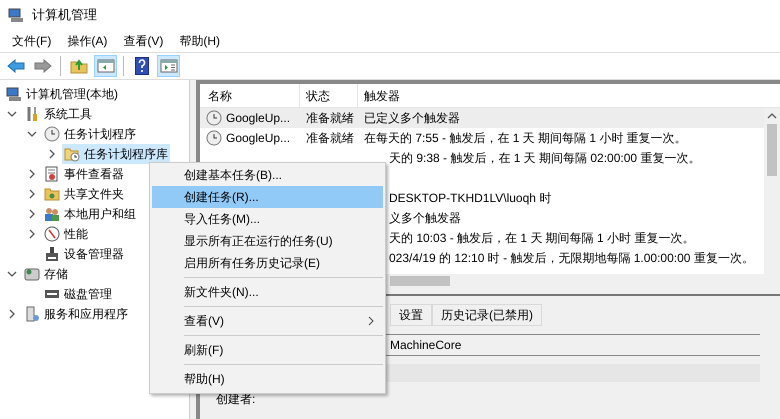  I want to click on table-cell-text: 天的 9:38 - 触发后，在 1 天 期间每隔 02:00:00 重复一次。, so click(544, 158).